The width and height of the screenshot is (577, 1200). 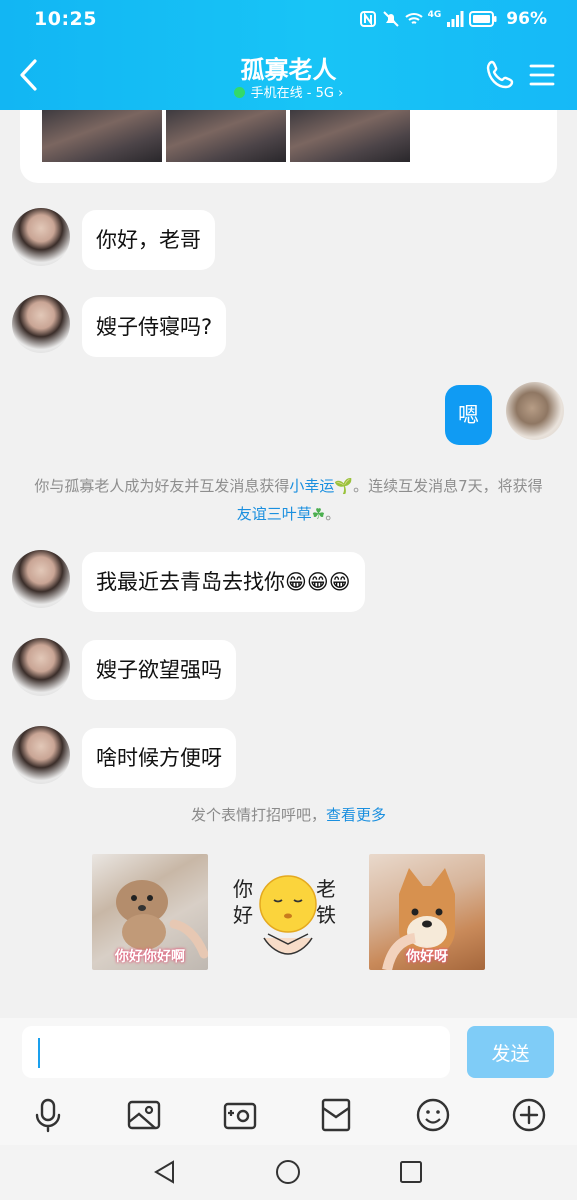 I want to click on nav-back-icon, so click(x=165, y=1172).